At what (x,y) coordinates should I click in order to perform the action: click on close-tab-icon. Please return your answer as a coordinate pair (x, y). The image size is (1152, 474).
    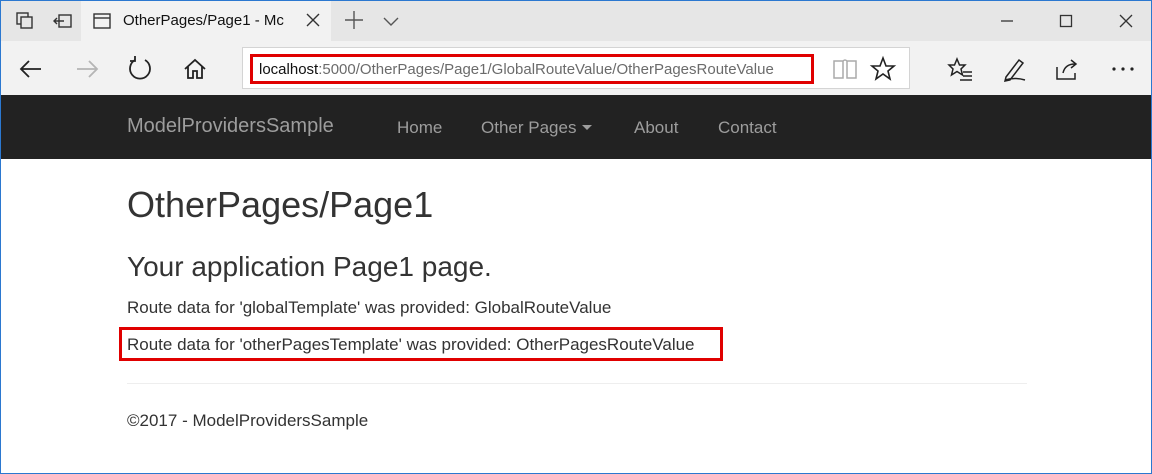
    Looking at the image, I should click on (313, 20).